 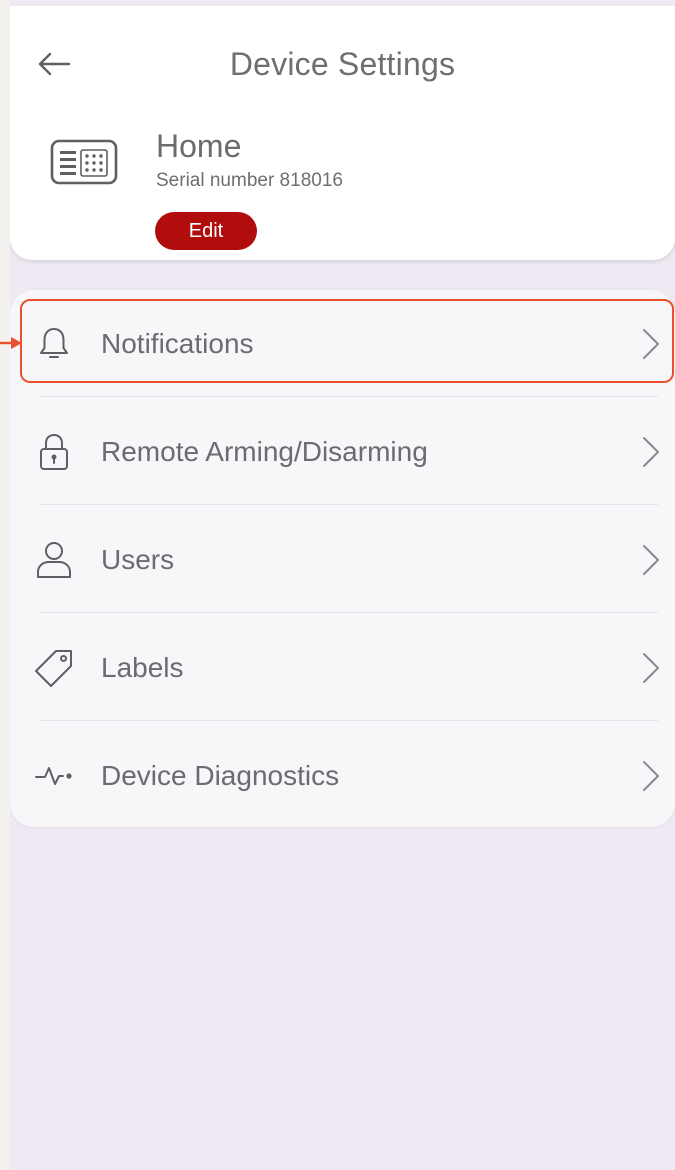 What do you see at coordinates (342, 776) in the screenshot?
I see `menu-item-device-diagnostics: Device Diagnostics` at bounding box center [342, 776].